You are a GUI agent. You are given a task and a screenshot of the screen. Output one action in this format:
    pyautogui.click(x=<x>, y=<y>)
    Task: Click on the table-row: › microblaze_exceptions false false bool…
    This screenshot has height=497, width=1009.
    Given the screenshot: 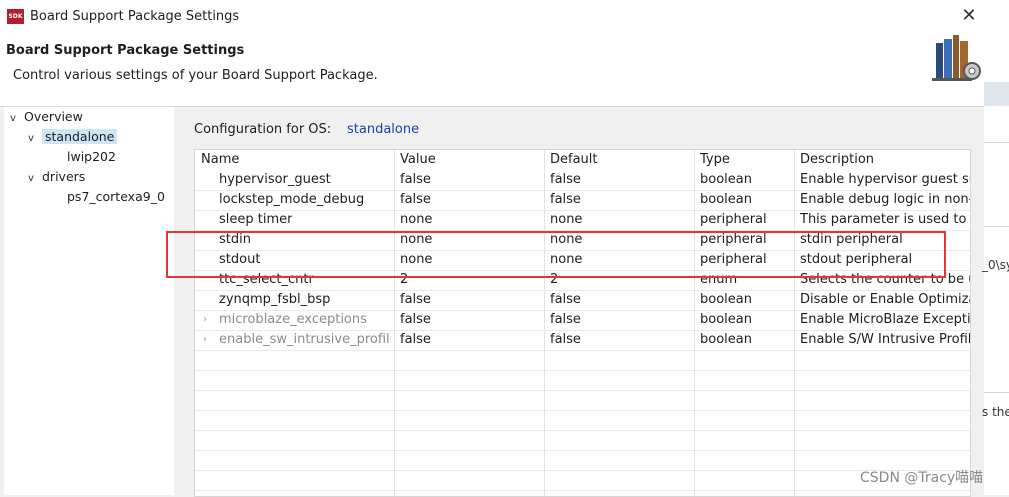 What is the action you would take?
    pyautogui.click(x=582, y=320)
    